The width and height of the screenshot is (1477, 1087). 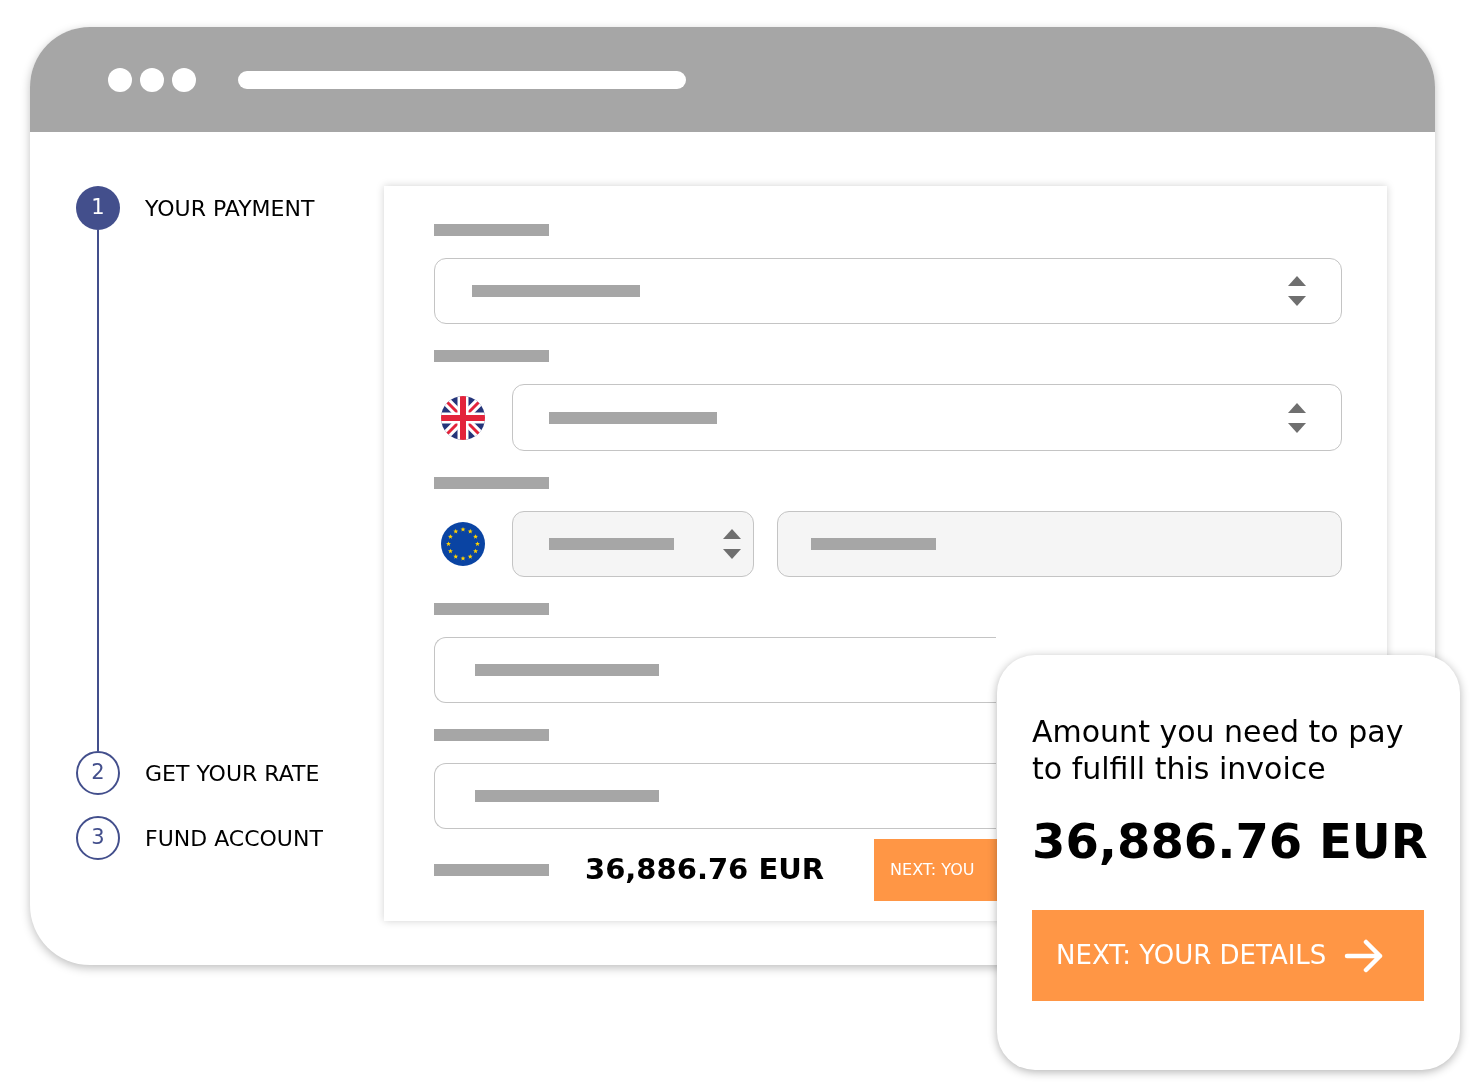 What do you see at coordinates (705, 870) in the screenshot?
I see `total-amount: 36,886.76 EUR` at bounding box center [705, 870].